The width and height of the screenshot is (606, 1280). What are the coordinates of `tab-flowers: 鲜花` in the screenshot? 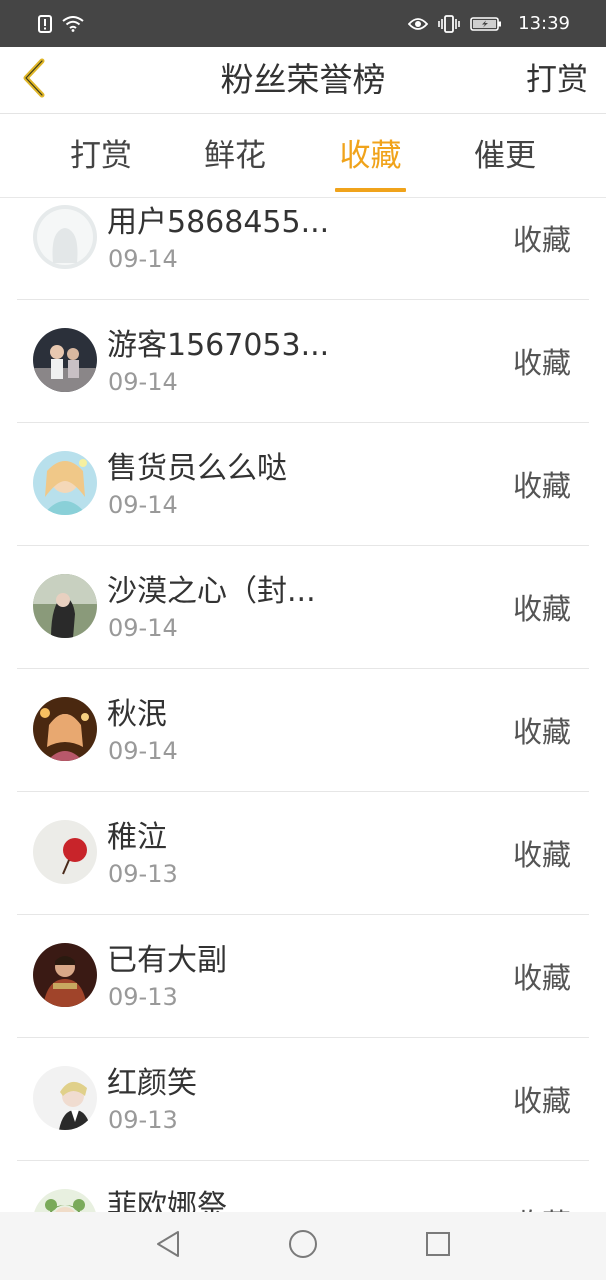 It's located at (235, 155).